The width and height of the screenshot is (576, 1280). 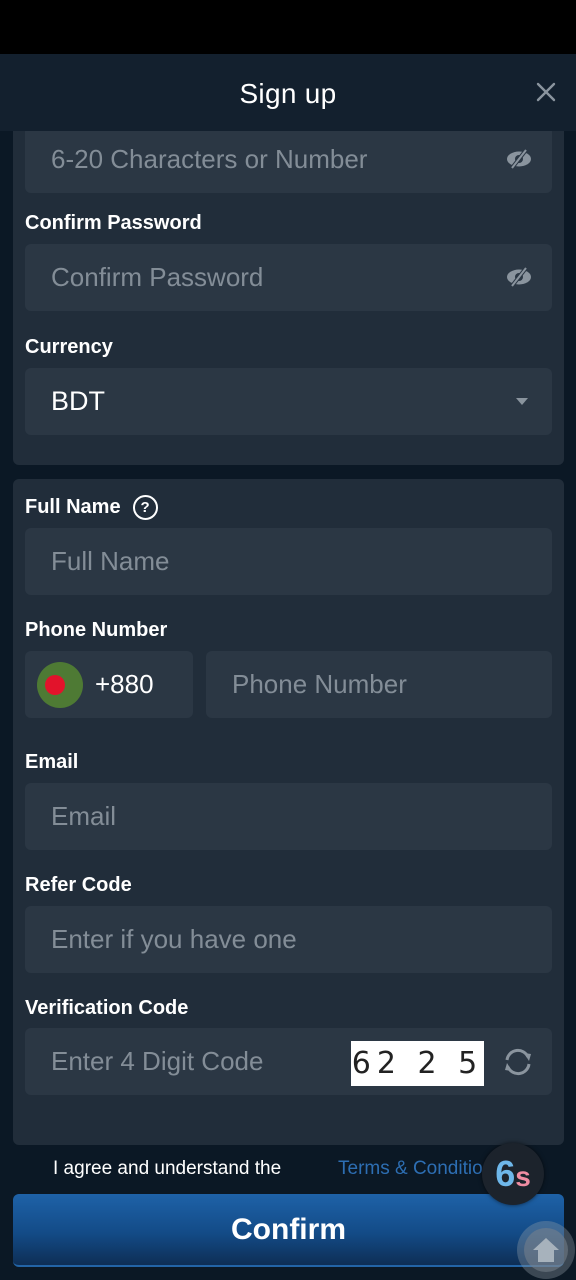 I want to click on agreement-text: I agree and understand the, so click(x=167, y=1168).